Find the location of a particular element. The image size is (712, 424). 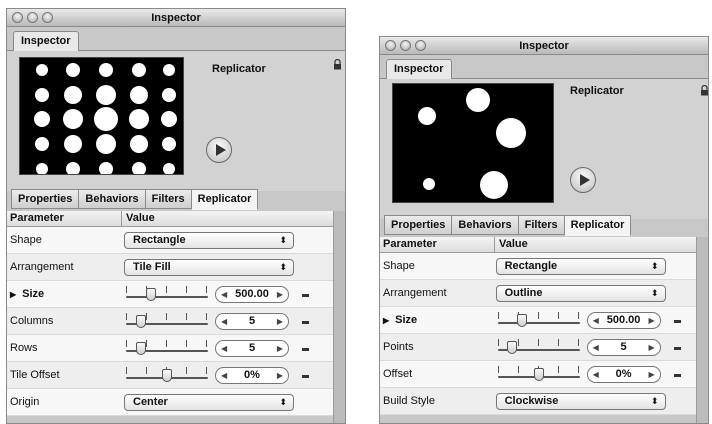

window-title: Inspector is located at coordinates (176, 18).